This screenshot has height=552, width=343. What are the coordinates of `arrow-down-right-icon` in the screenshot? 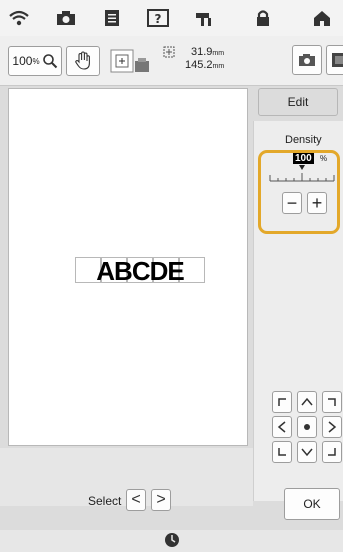 It's located at (332, 452).